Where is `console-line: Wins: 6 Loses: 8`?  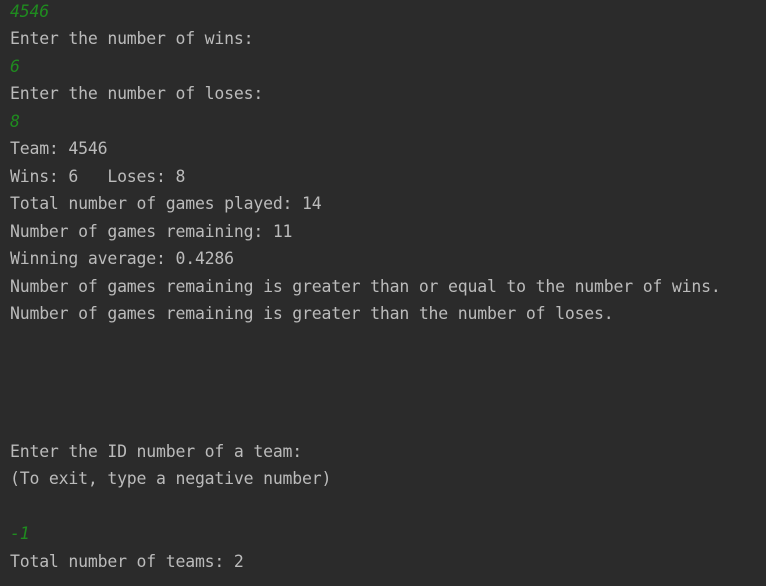 console-line: Wins: 6 Loses: 8 is located at coordinates (98, 176).